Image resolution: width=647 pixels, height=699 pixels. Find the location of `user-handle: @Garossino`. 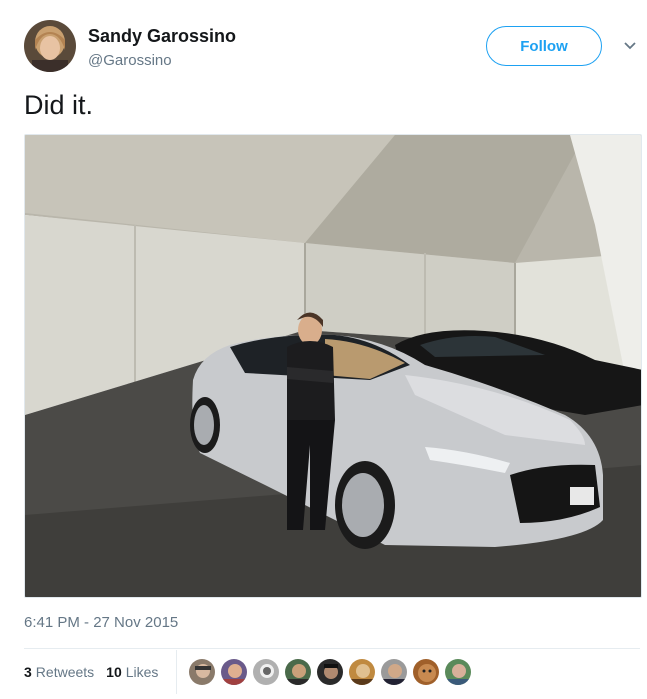

user-handle: @Garossino is located at coordinates (130, 60).